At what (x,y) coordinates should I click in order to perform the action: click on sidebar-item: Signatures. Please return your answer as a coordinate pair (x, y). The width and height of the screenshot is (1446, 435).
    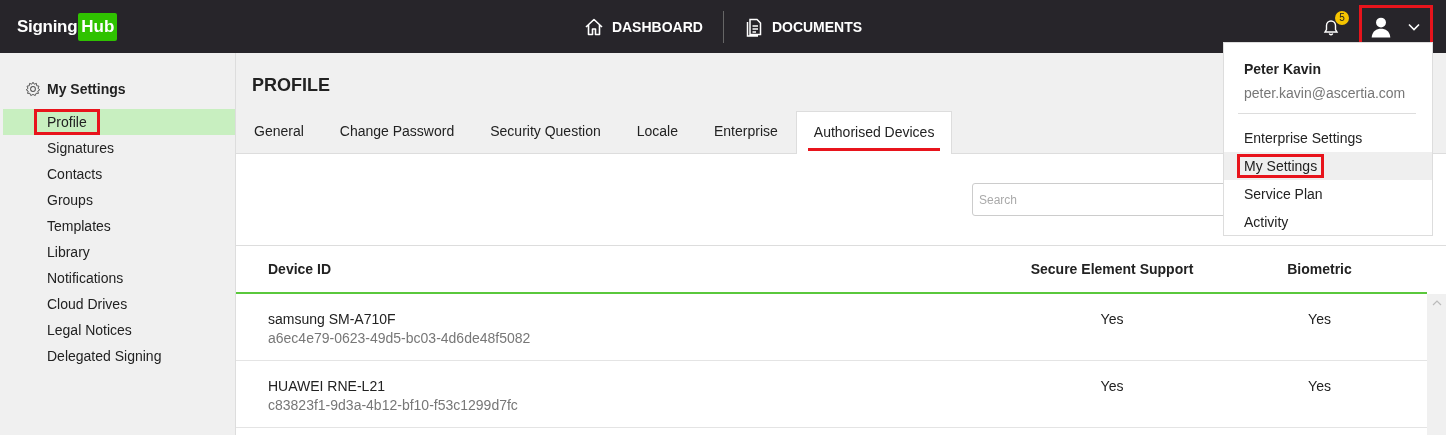
    Looking at the image, I should click on (119, 148).